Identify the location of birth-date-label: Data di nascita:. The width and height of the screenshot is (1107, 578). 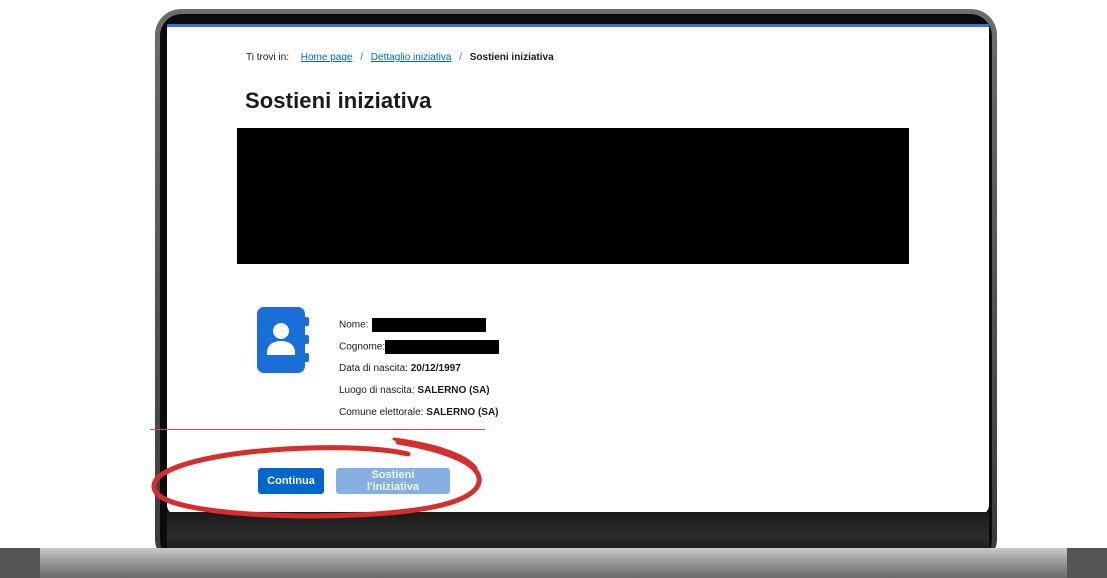
(373, 368).